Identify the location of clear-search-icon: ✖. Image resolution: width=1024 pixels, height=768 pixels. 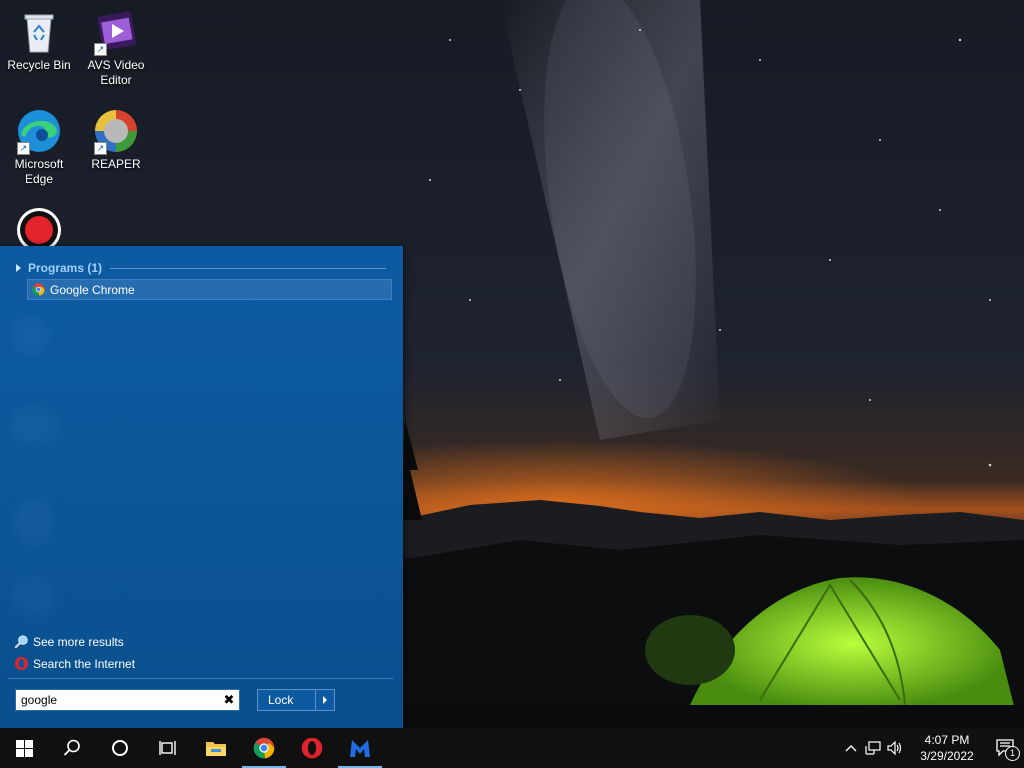
(229, 700).